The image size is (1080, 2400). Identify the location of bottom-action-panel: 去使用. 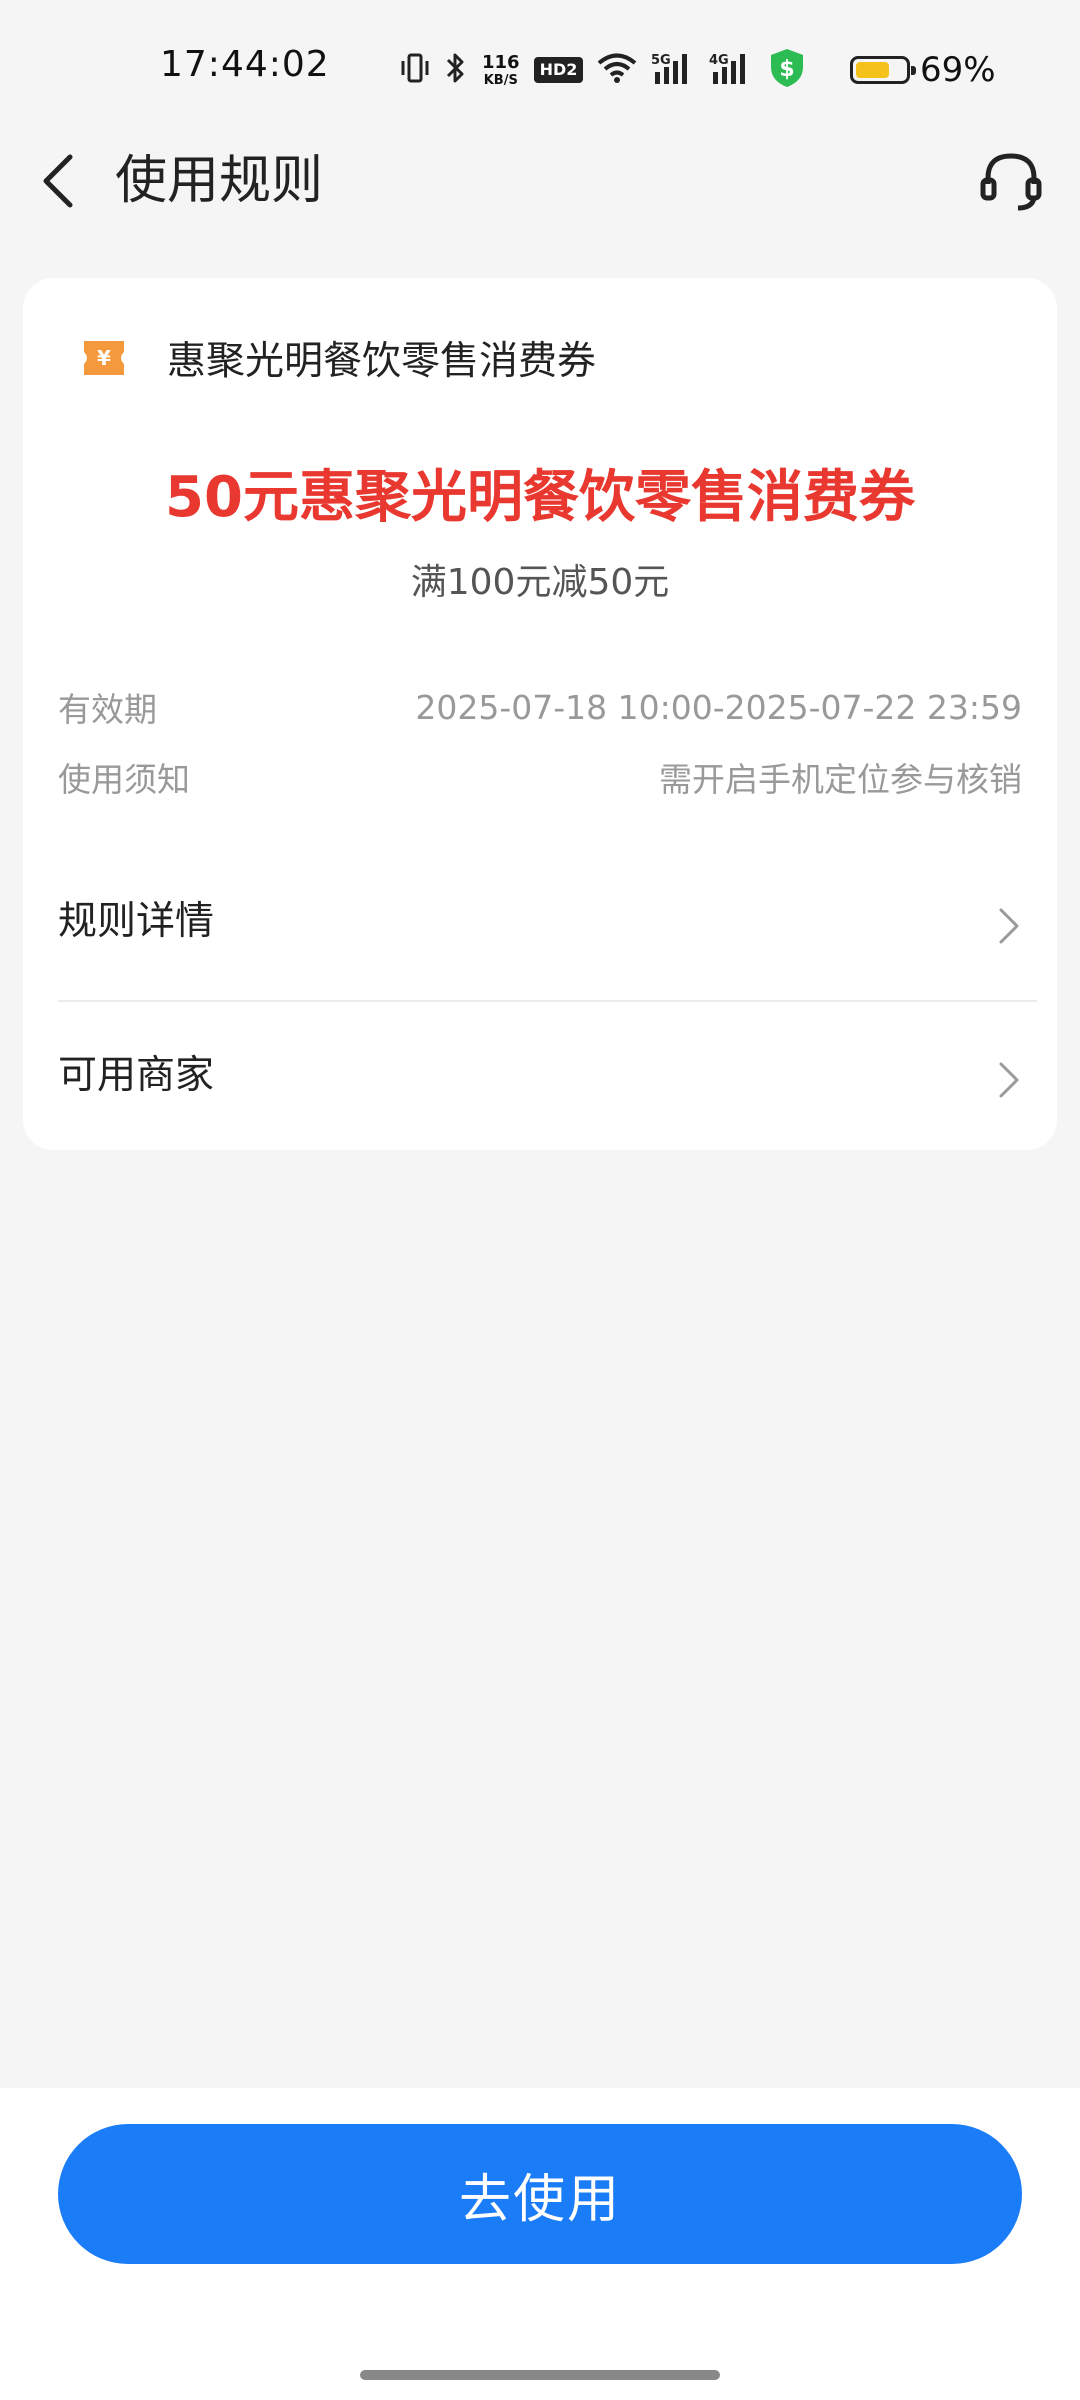
(540, 2244).